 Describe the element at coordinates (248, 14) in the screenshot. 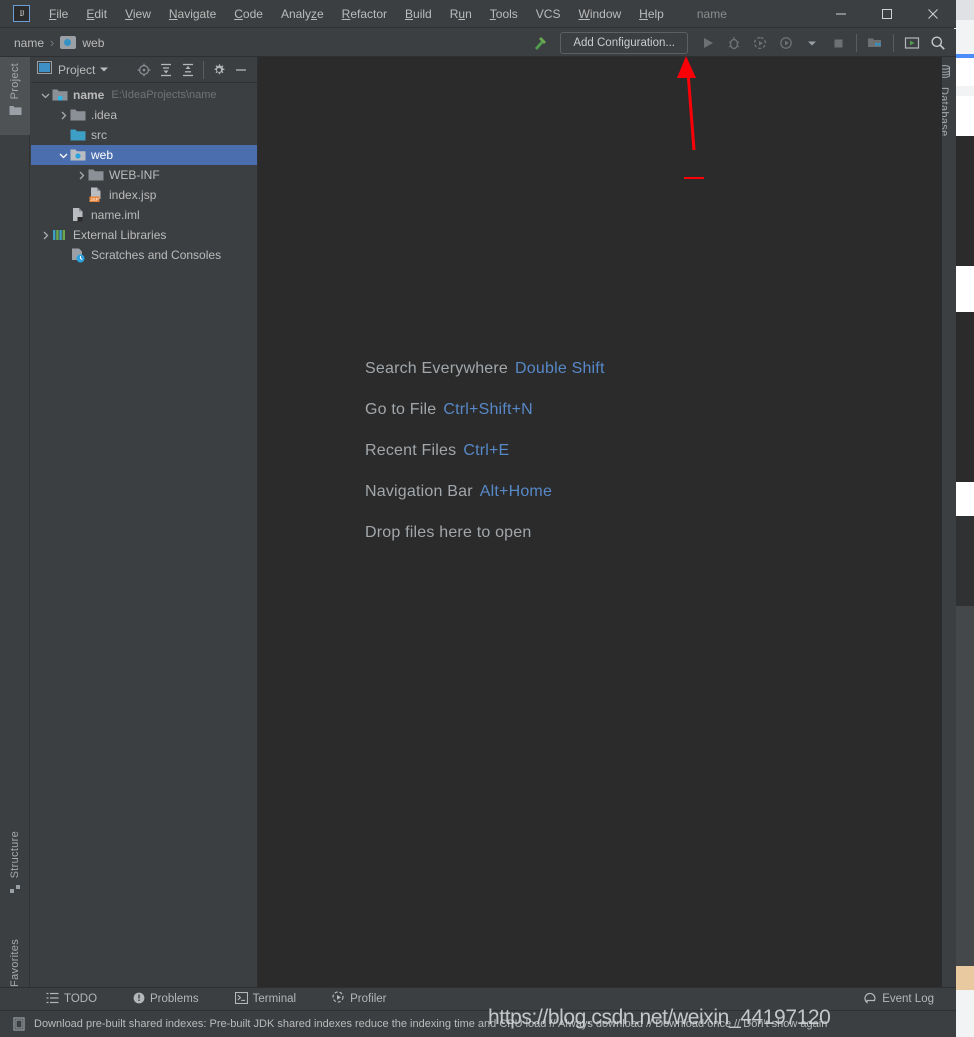

I see `menu-code: Code` at that location.